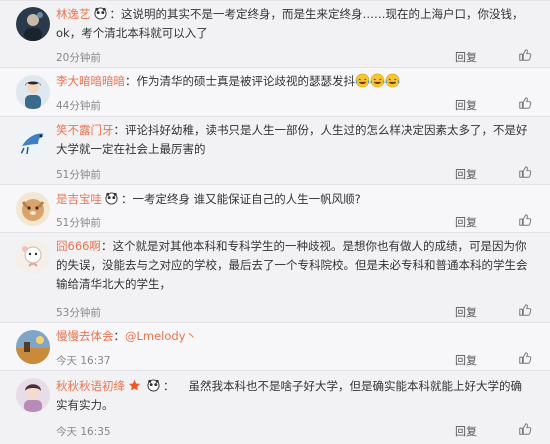  What do you see at coordinates (78, 58) in the screenshot?
I see `comment-time: 20分钟前` at bounding box center [78, 58].